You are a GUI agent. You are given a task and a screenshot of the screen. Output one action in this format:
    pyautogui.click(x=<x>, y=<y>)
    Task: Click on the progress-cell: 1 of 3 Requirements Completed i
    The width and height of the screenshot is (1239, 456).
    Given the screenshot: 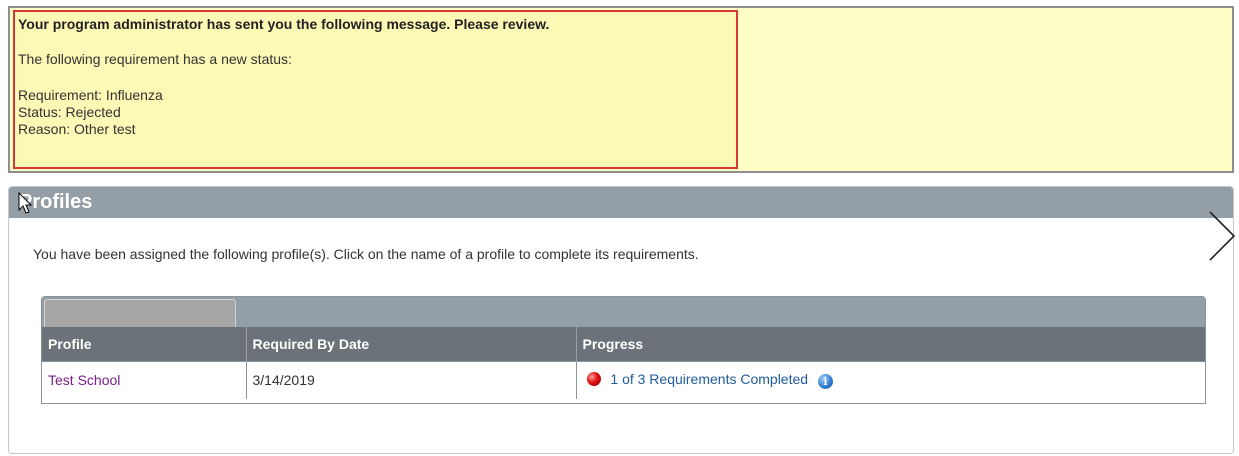 What is the action you would take?
    pyautogui.click(x=890, y=379)
    